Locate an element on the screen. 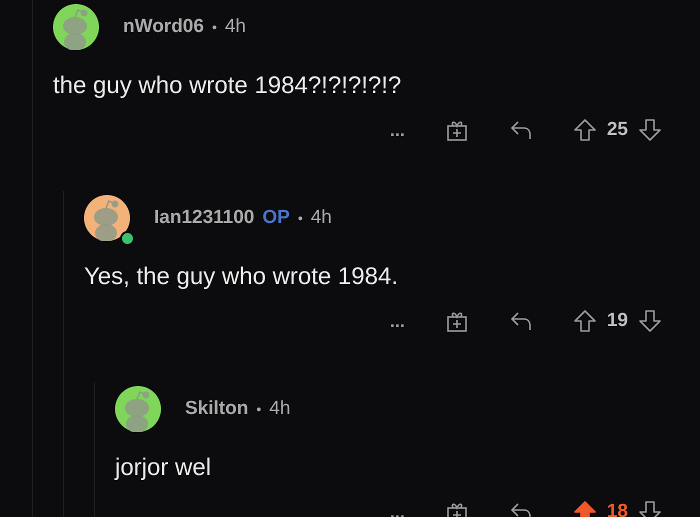 This screenshot has height=517, width=700. comment-text: the guy who wrote 1984?!?!?!?!? is located at coordinates (227, 86).